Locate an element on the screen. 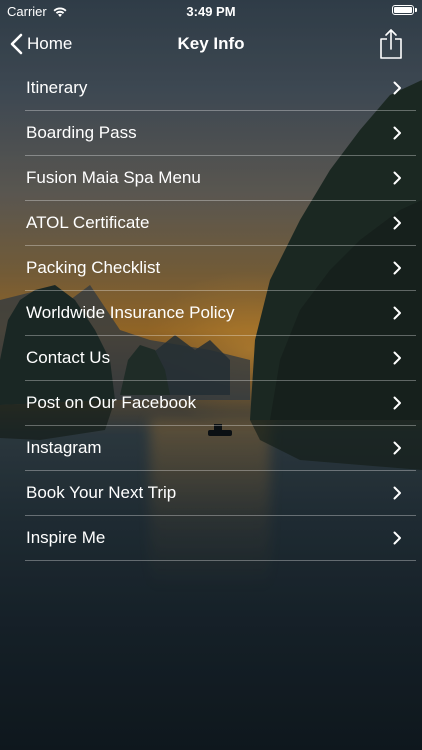  menu-item-inspire-me: Inspire Me is located at coordinates (220, 538).